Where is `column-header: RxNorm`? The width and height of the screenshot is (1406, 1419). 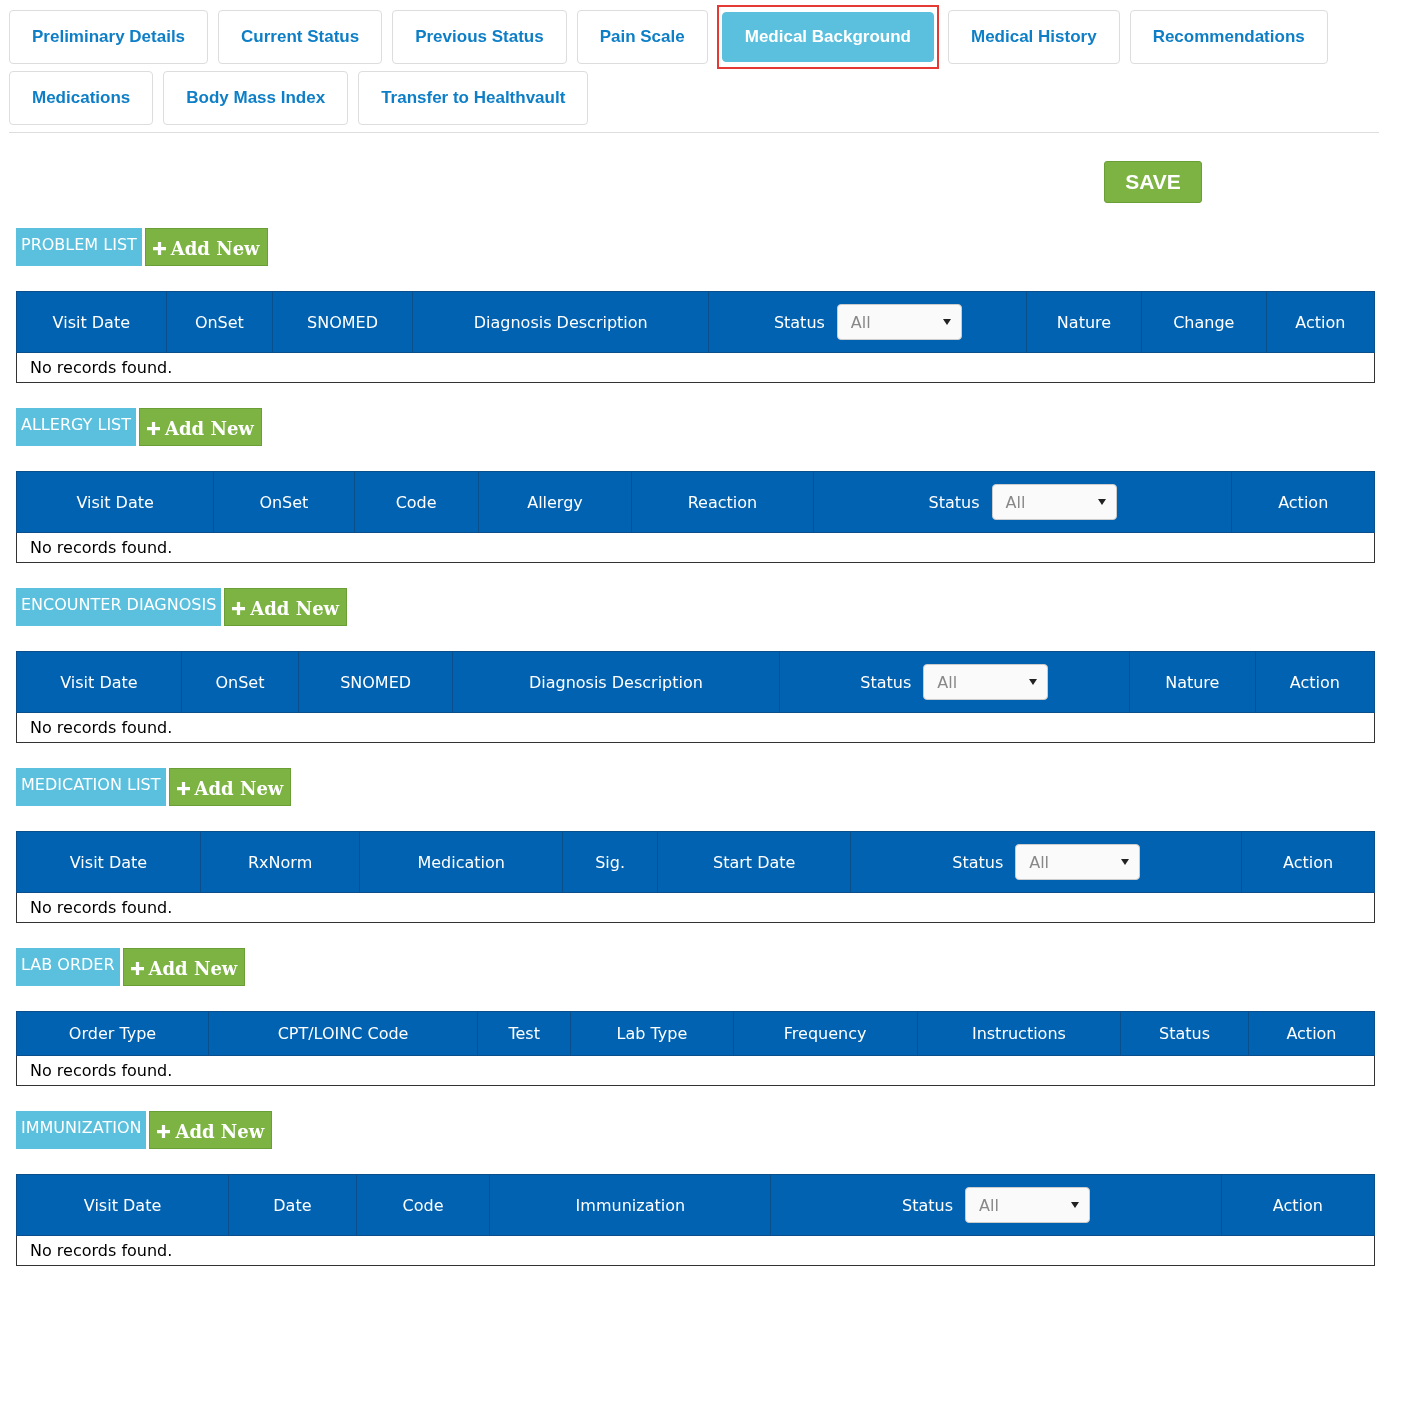 column-header: RxNorm is located at coordinates (280, 862).